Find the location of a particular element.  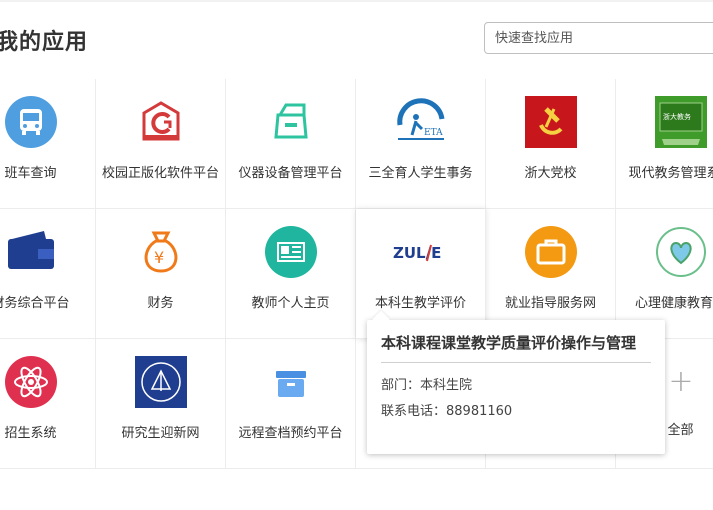

app-label: 就业指导服务网 is located at coordinates (550, 303).